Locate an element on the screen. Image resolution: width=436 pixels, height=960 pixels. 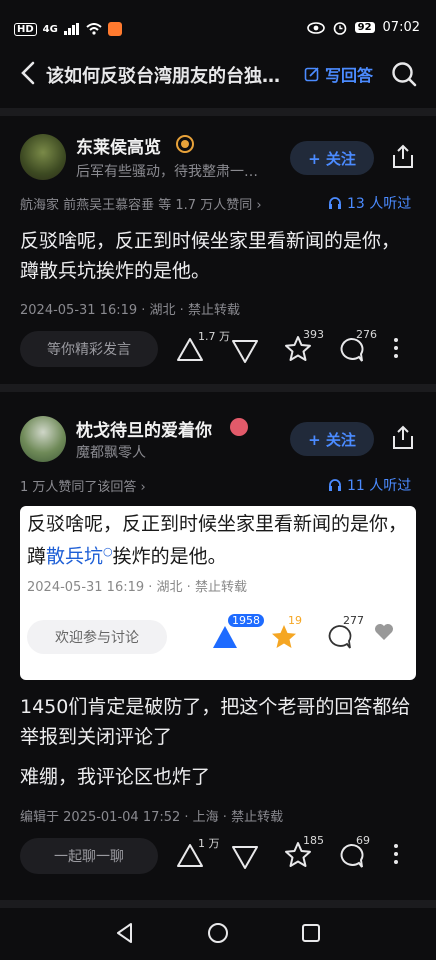
answer-text: 1450们肯定是破防了，把这个老哥的回答都给举报到关闭评论了 is located at coordinates (220, 722).